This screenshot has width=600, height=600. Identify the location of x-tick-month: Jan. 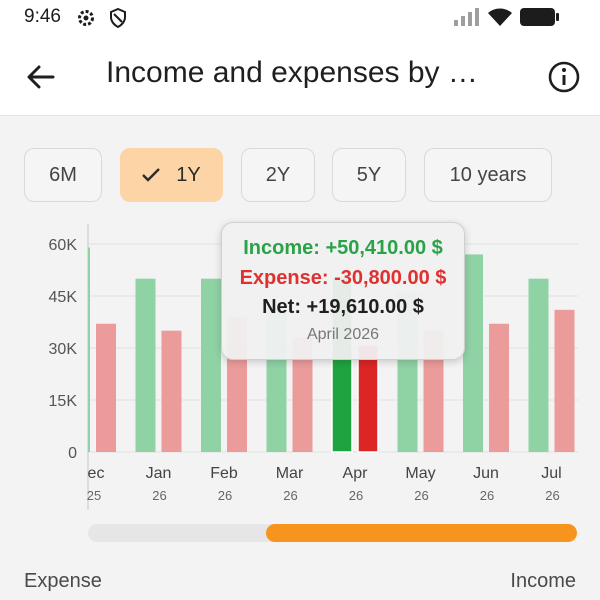
(159, 473).